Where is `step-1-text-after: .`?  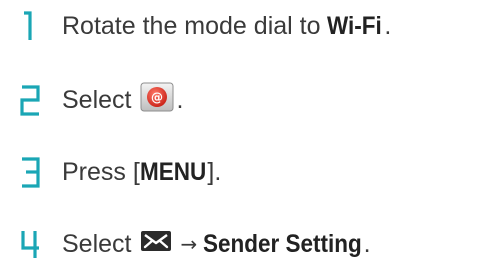
step-1-text-after: . is located at coordinates (388, 25).